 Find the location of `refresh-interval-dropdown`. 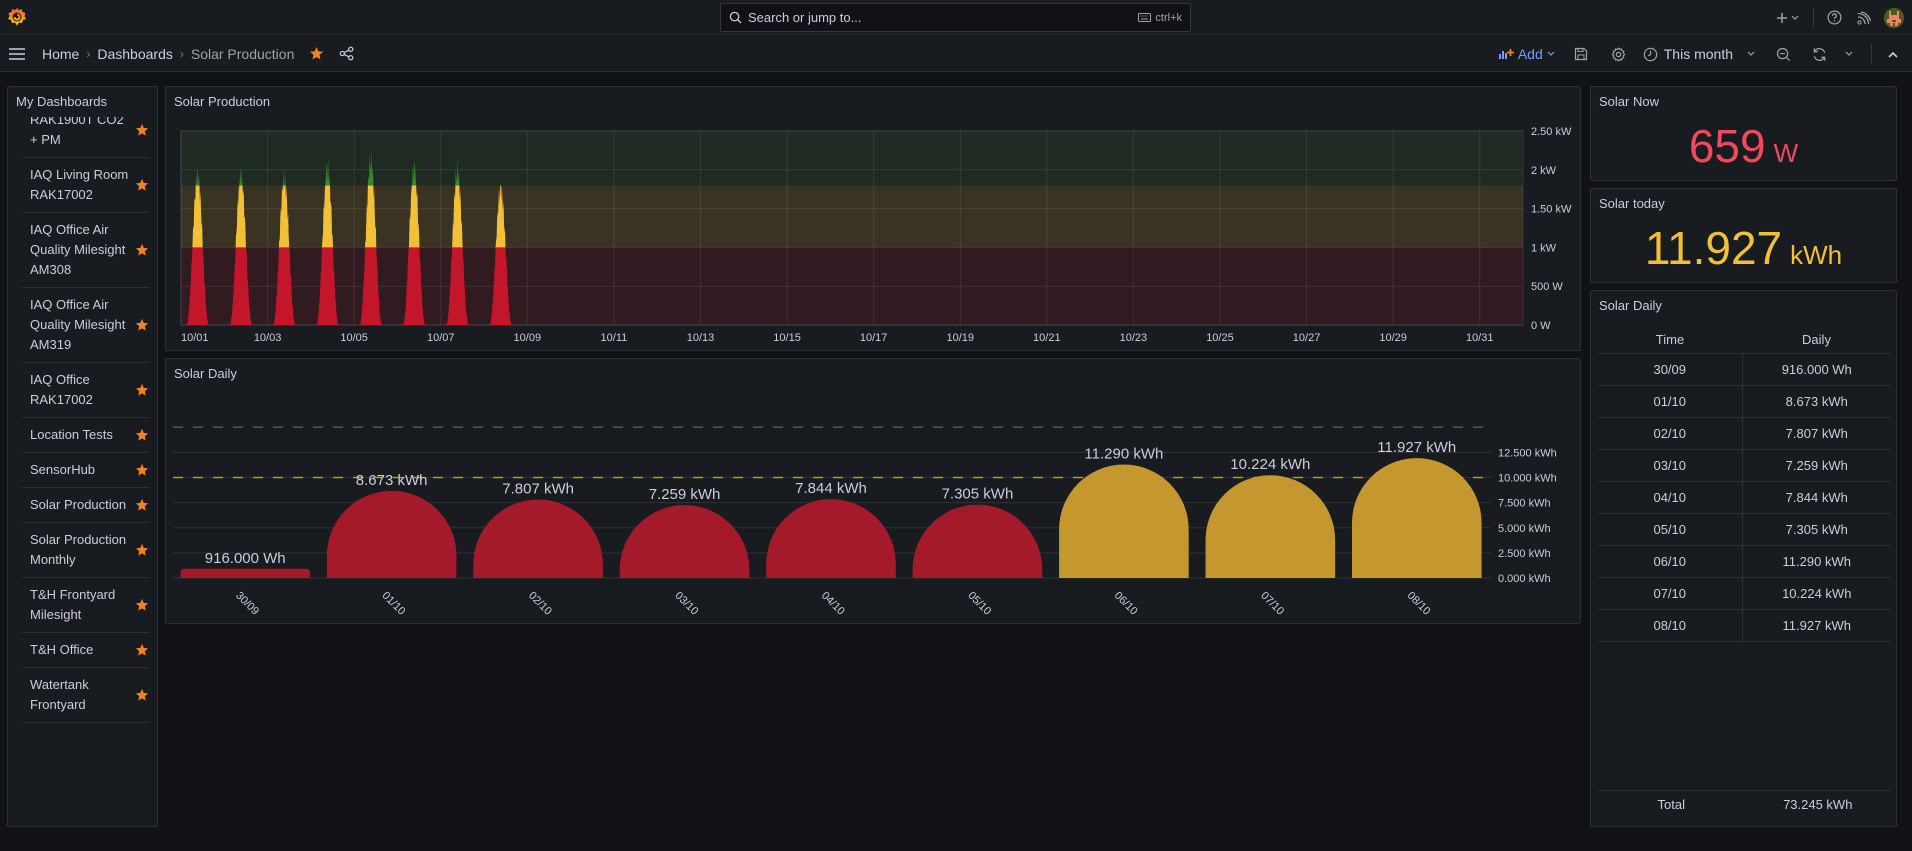

refresh-interval-dropdown is located at coordinates (1849, 54).